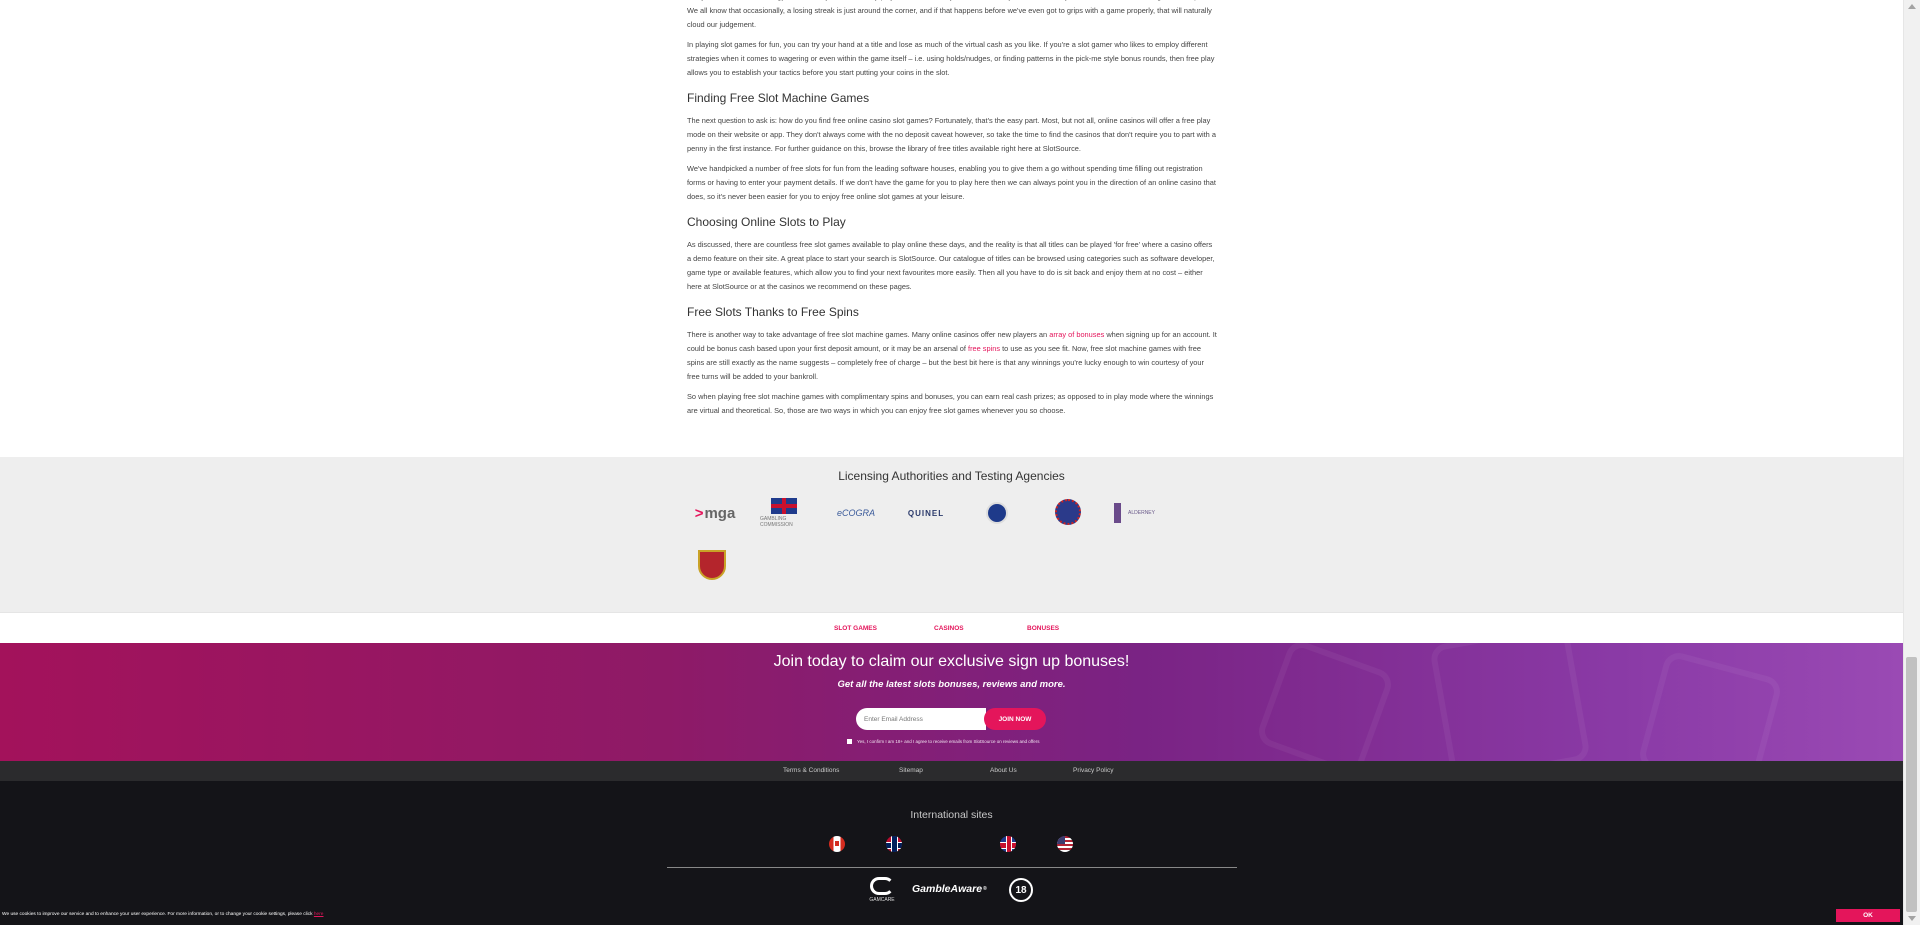  Describe the element at coordinates (911, 770) in the screenshot. I see `sitemap-link: Sitemap` at that location.